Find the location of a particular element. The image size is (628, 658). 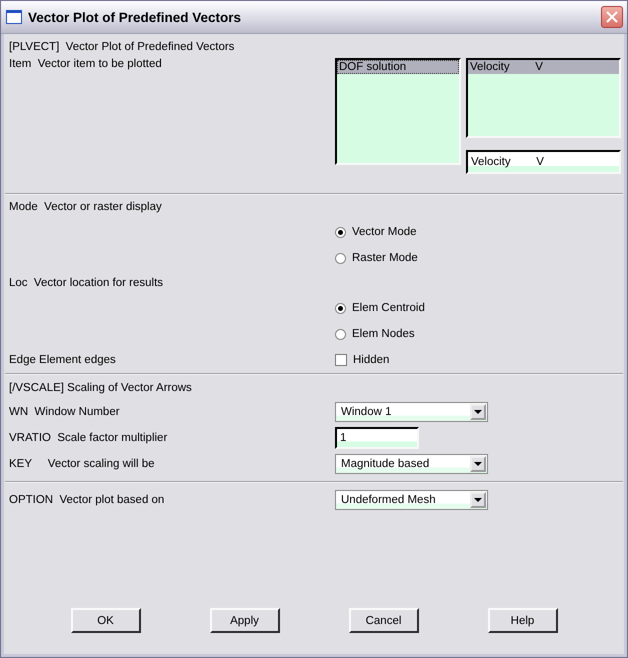

dialog-button: OK is located at coordinates (105, 620).